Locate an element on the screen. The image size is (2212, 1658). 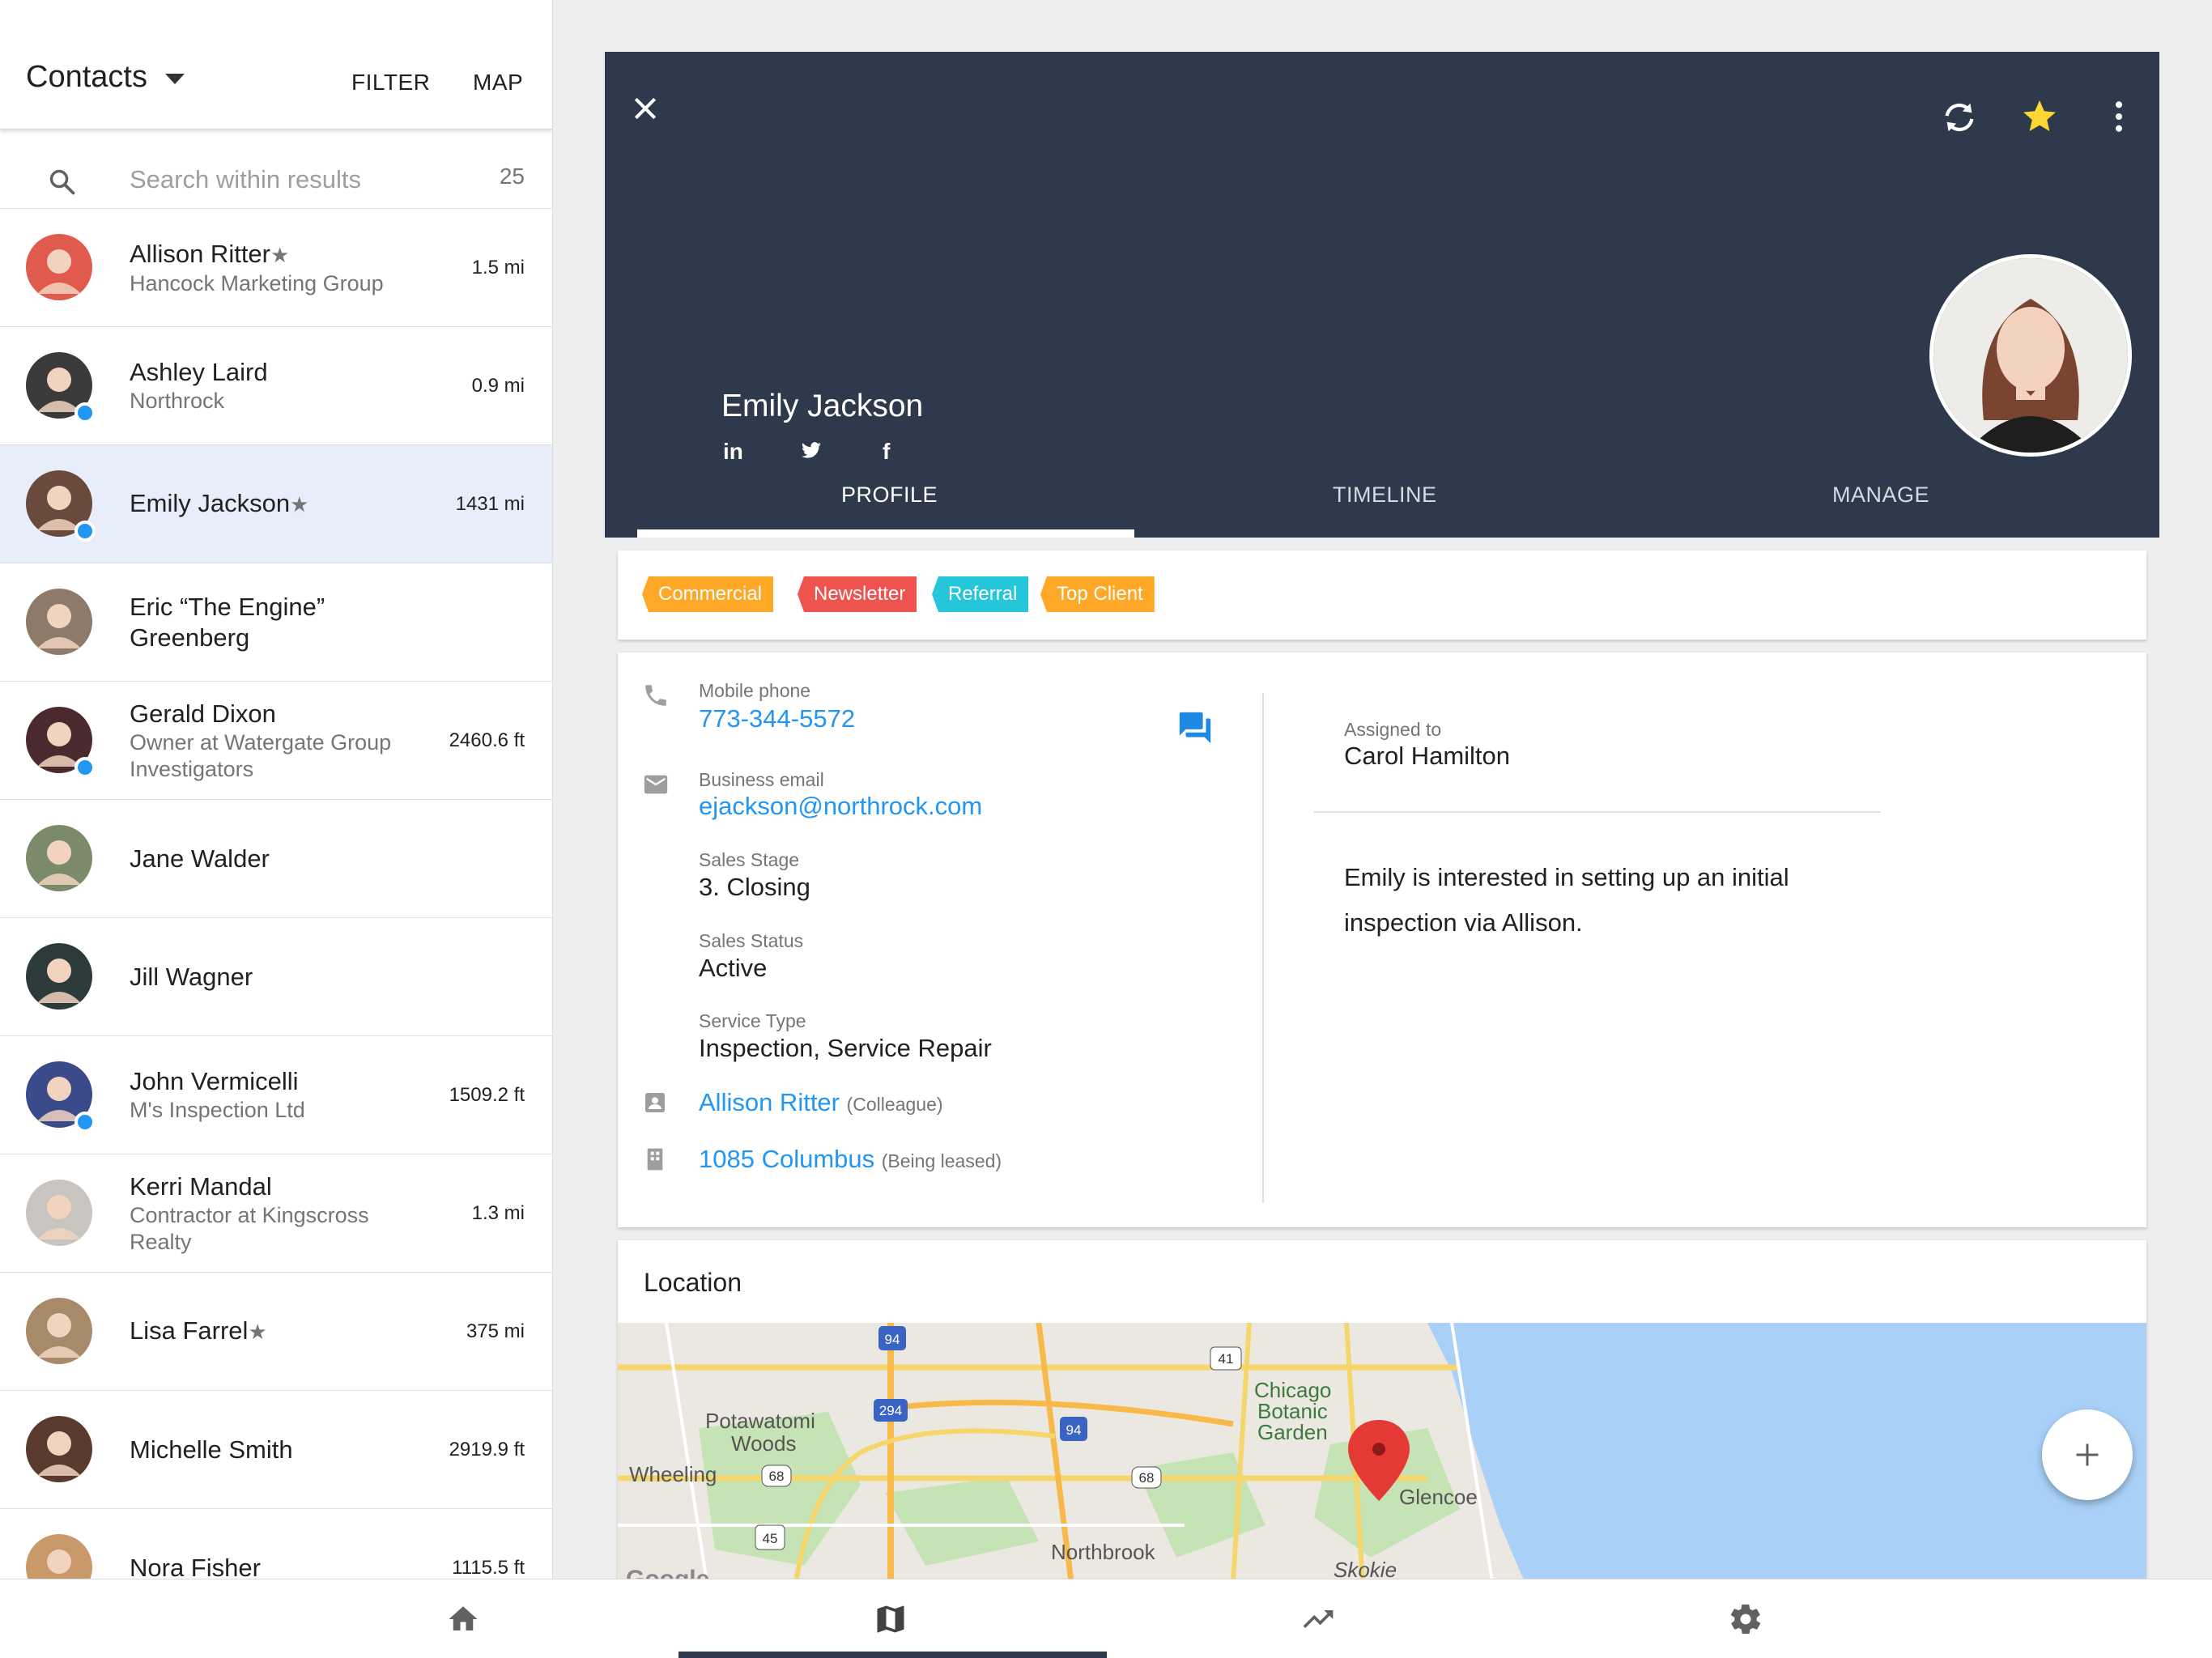
service-type-value: Inspection, Service Repair is located at coordinates (845, 1048).